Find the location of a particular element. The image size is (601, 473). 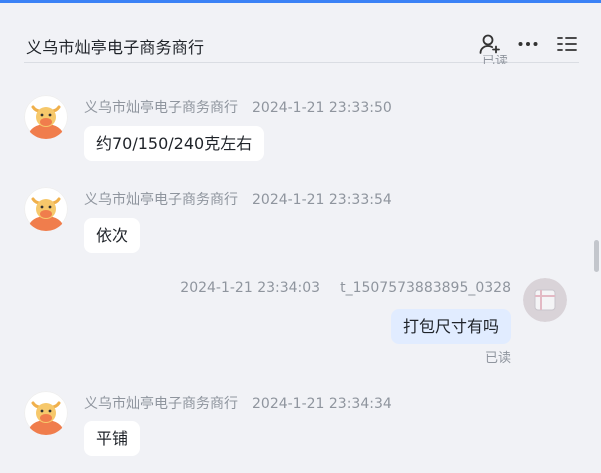

message-meta: 义乌市灿亭电子商务商行 2024-1-21 23:34:34 is located at coordinates (238, 403).